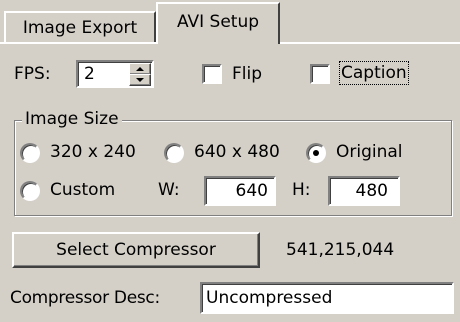 This screenshot has height=322, width=460. I want to click on width-value: 640, so click(251, 191).